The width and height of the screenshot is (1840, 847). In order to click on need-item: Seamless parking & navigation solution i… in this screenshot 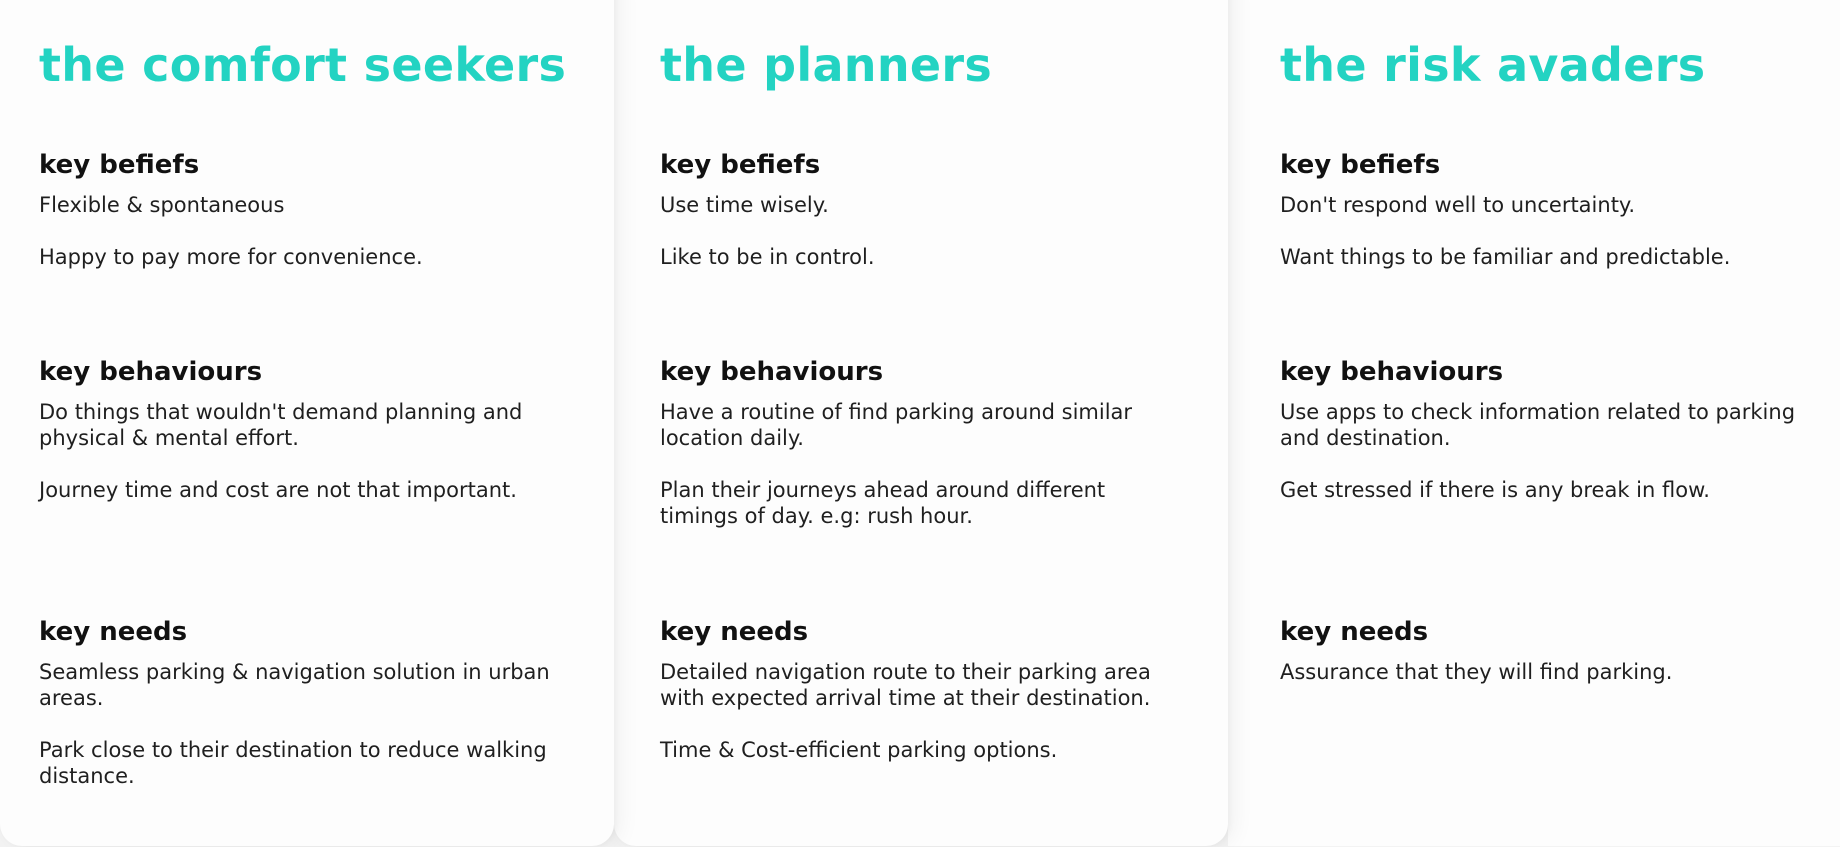, I will do `click(294, 685)`.